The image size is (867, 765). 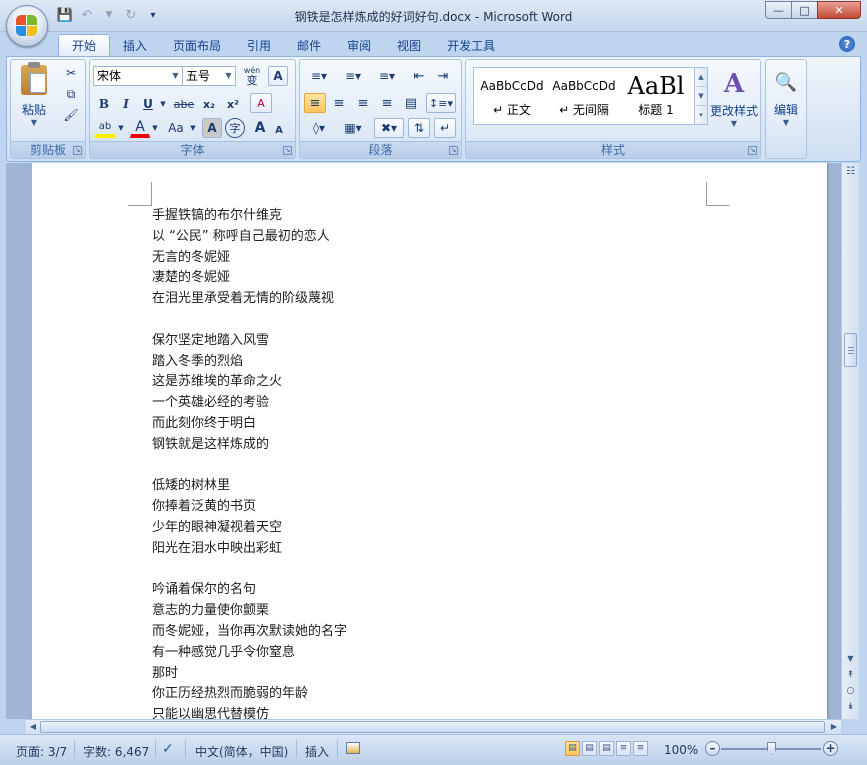 What do you see at coordinates (233, 104) in the screenshot?
I see `superscript-button: x²` at bounding box center [233, 104].